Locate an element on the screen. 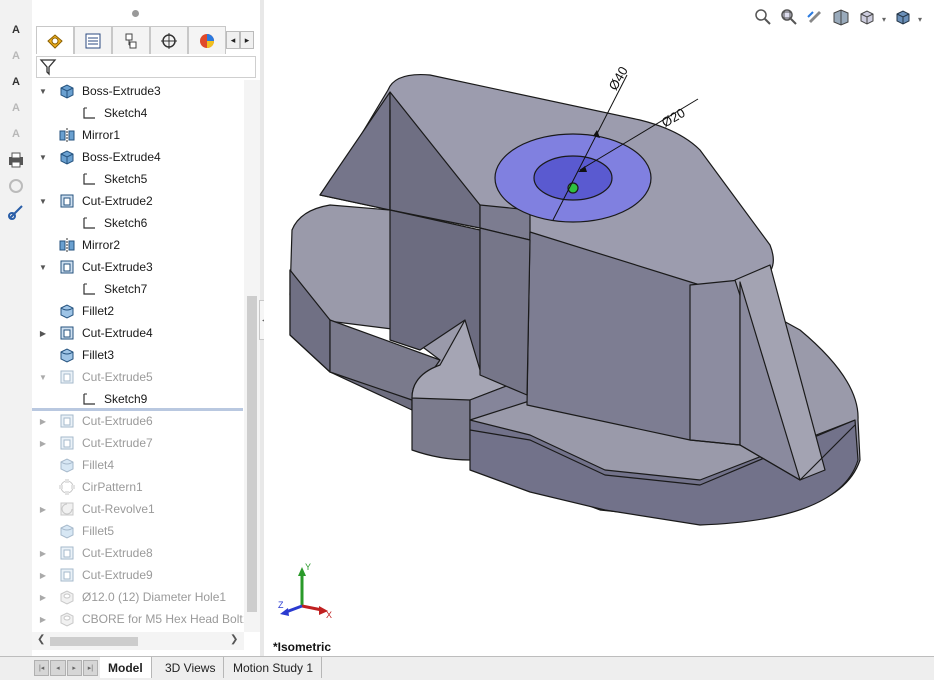 This screenshot has height=680, width=934. tree-item: ▼ Cut-Extrude5 is located at coordinates (138, 377).